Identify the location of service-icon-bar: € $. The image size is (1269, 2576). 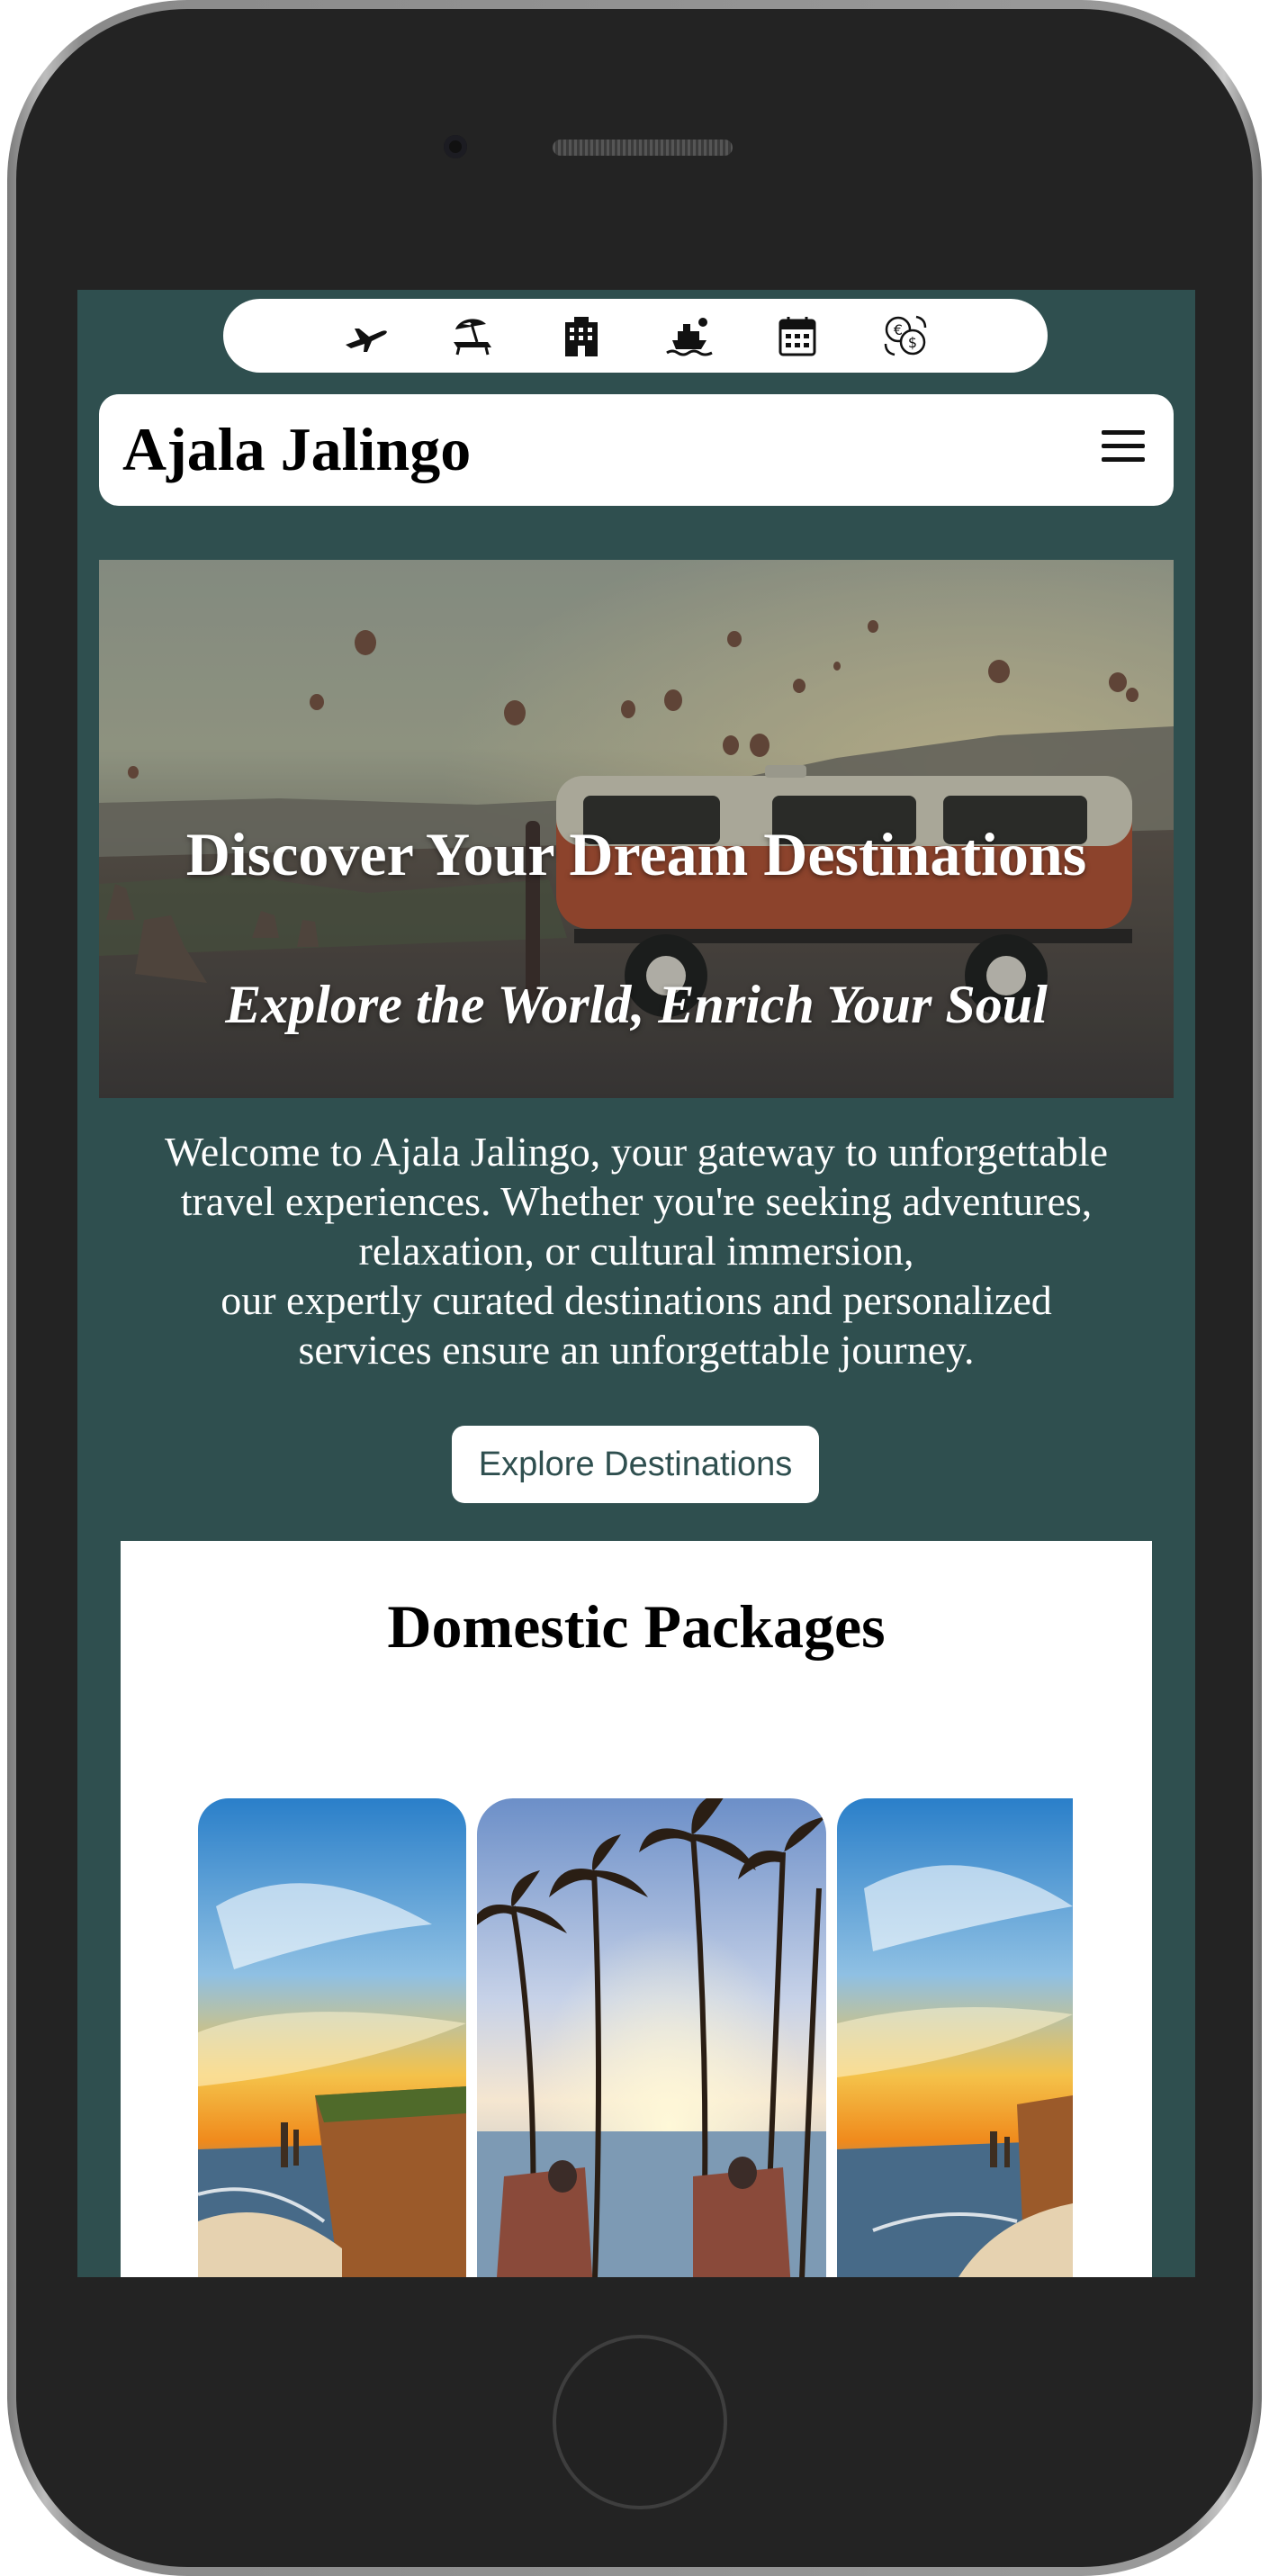
(635, 336).